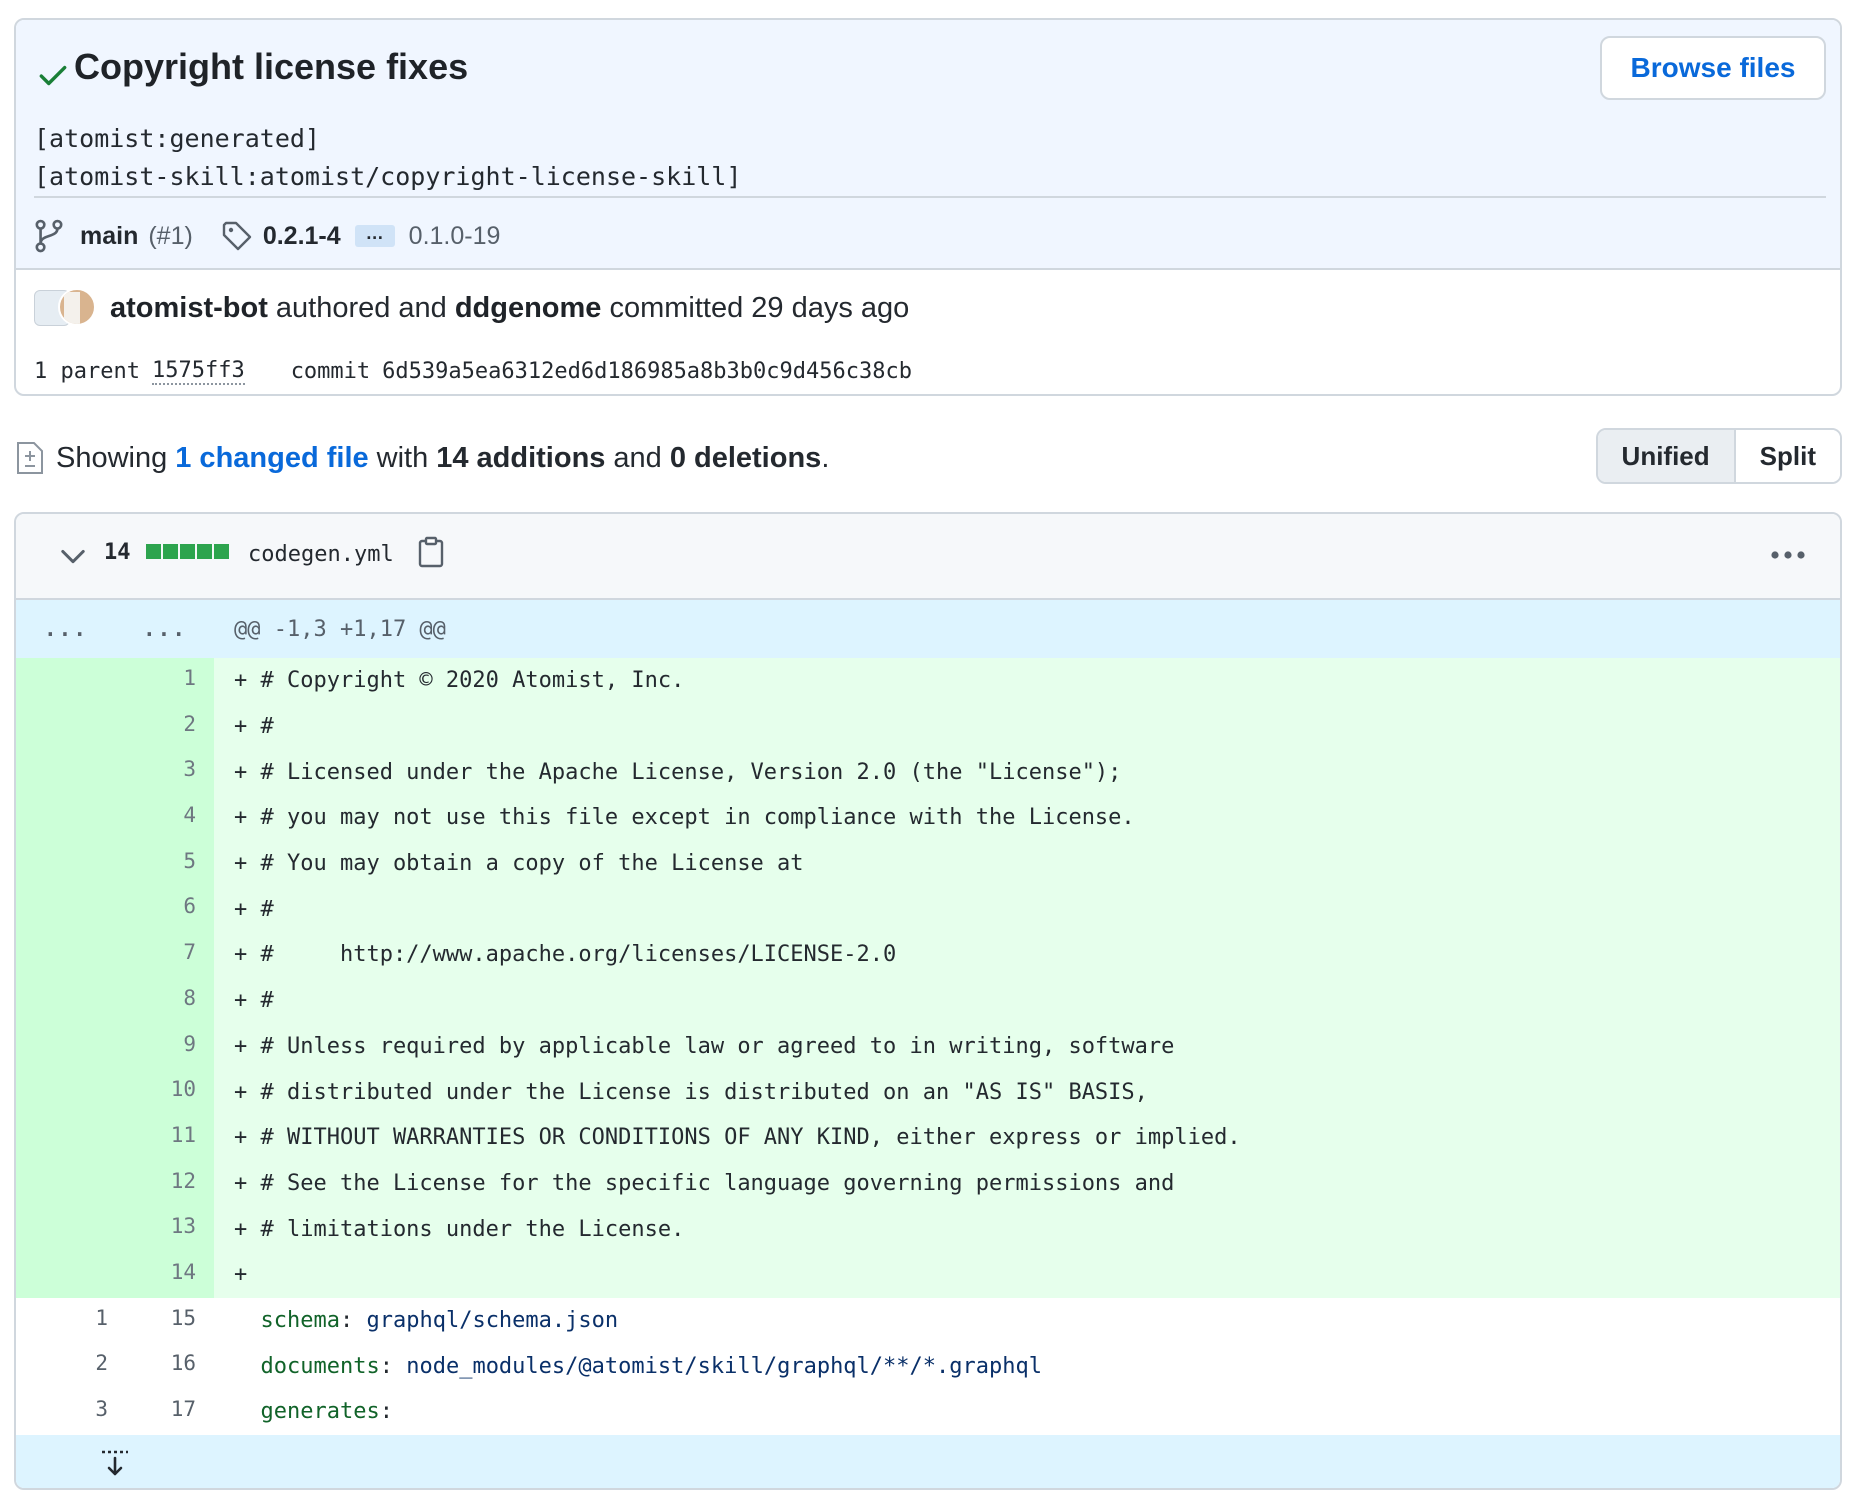  What do you see at coordinates (165, 1046) in the screenshot?
I see `new-line-number: 9` at bounding box center [165, 1046].